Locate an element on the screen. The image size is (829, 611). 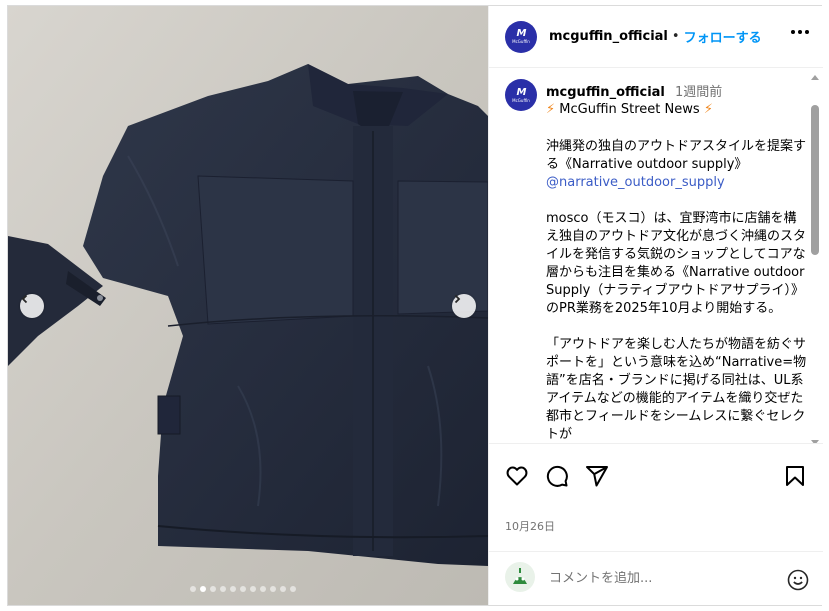
caption-avatar: M McGuffin is located at coordinates (521, 95).